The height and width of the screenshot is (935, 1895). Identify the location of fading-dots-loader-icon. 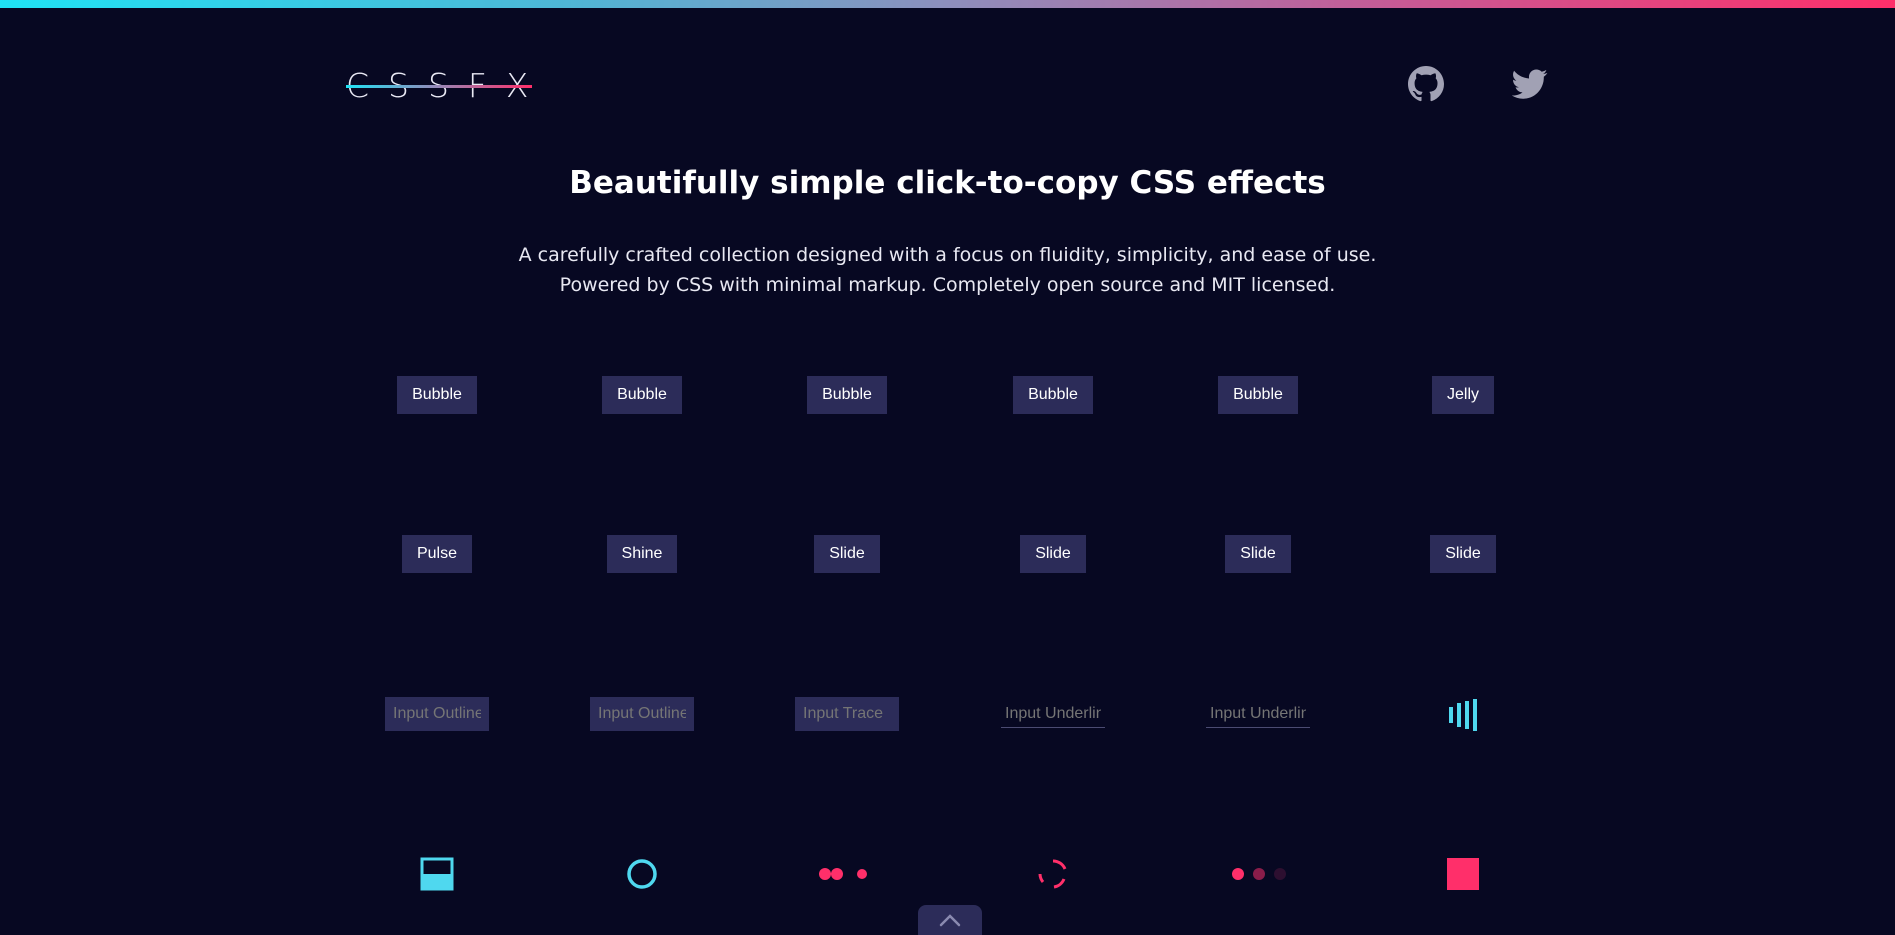
(1259, 874).